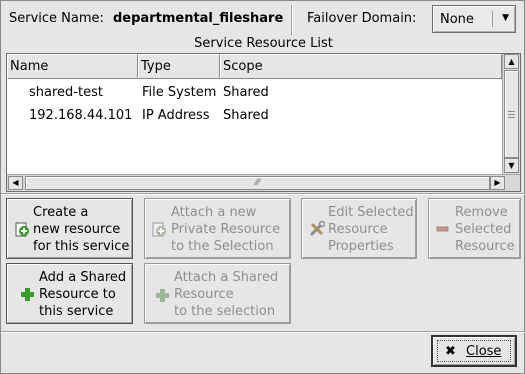 The height and width of the screenshot is (374, 525). I want to click on vertical-scrollbar: ▲ ▼, so click(511, 114).